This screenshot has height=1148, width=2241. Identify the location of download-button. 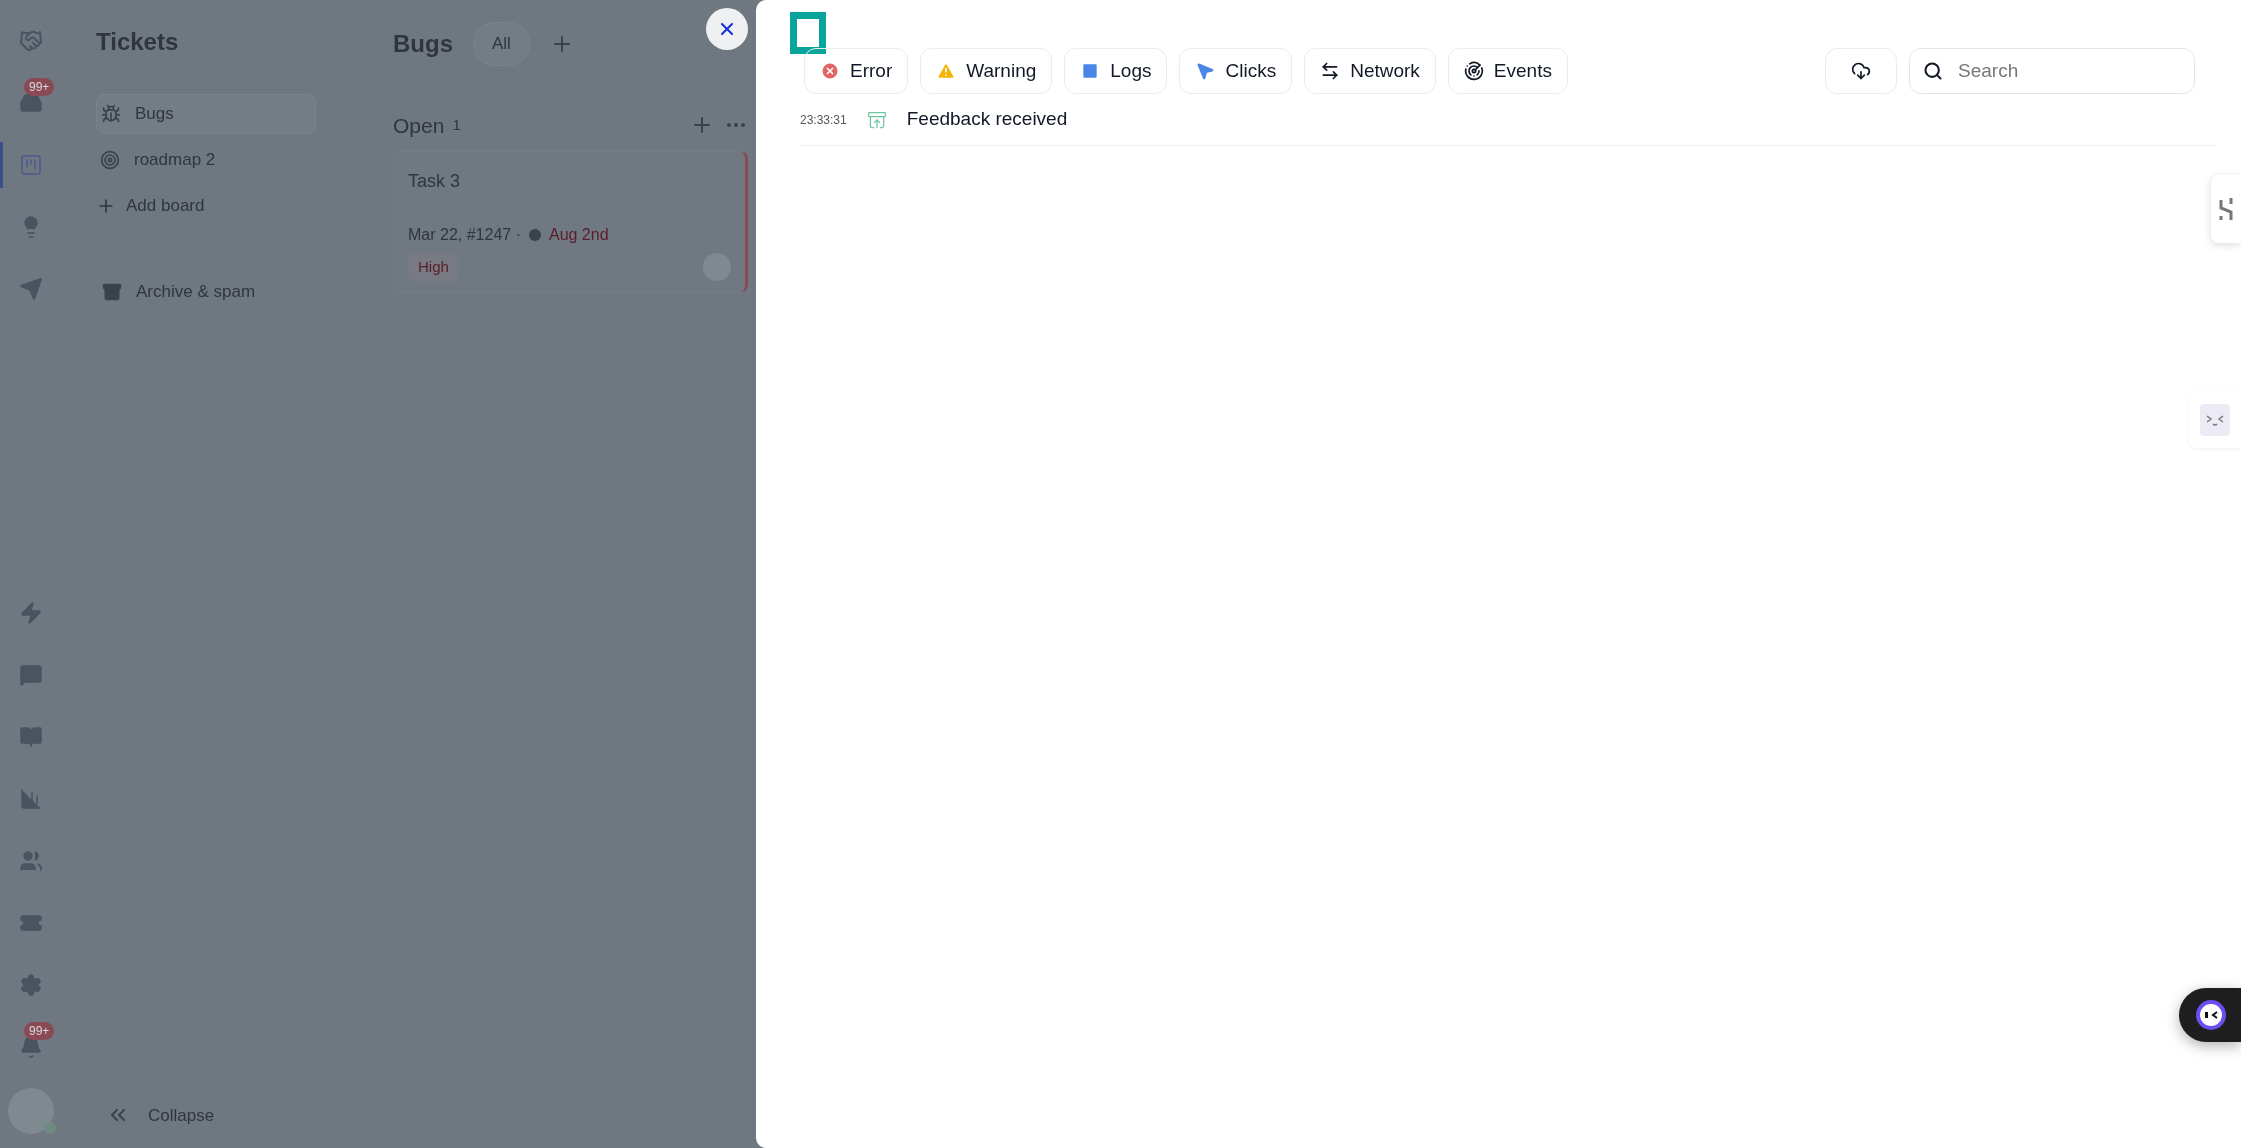
(1861, 71).